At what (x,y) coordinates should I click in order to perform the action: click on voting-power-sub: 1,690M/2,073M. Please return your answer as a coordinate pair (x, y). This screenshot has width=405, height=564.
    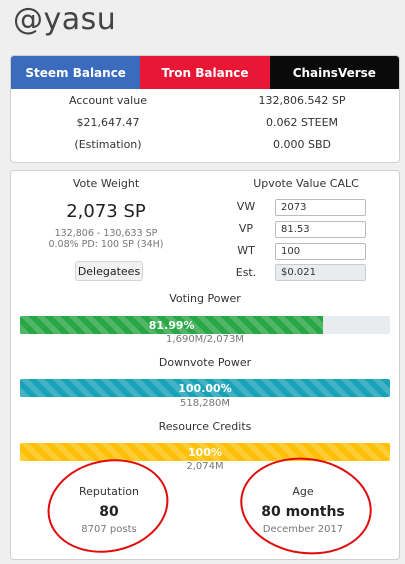
    Looking at the image, I should click on (205, 339).